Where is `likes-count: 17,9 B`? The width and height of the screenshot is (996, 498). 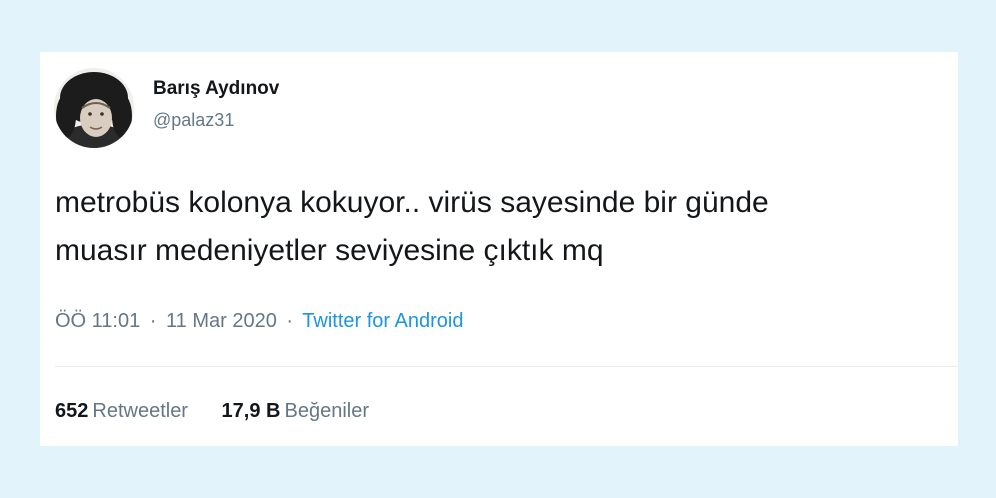
likes-count: 17,9 B is located at coordinates (251, 411).